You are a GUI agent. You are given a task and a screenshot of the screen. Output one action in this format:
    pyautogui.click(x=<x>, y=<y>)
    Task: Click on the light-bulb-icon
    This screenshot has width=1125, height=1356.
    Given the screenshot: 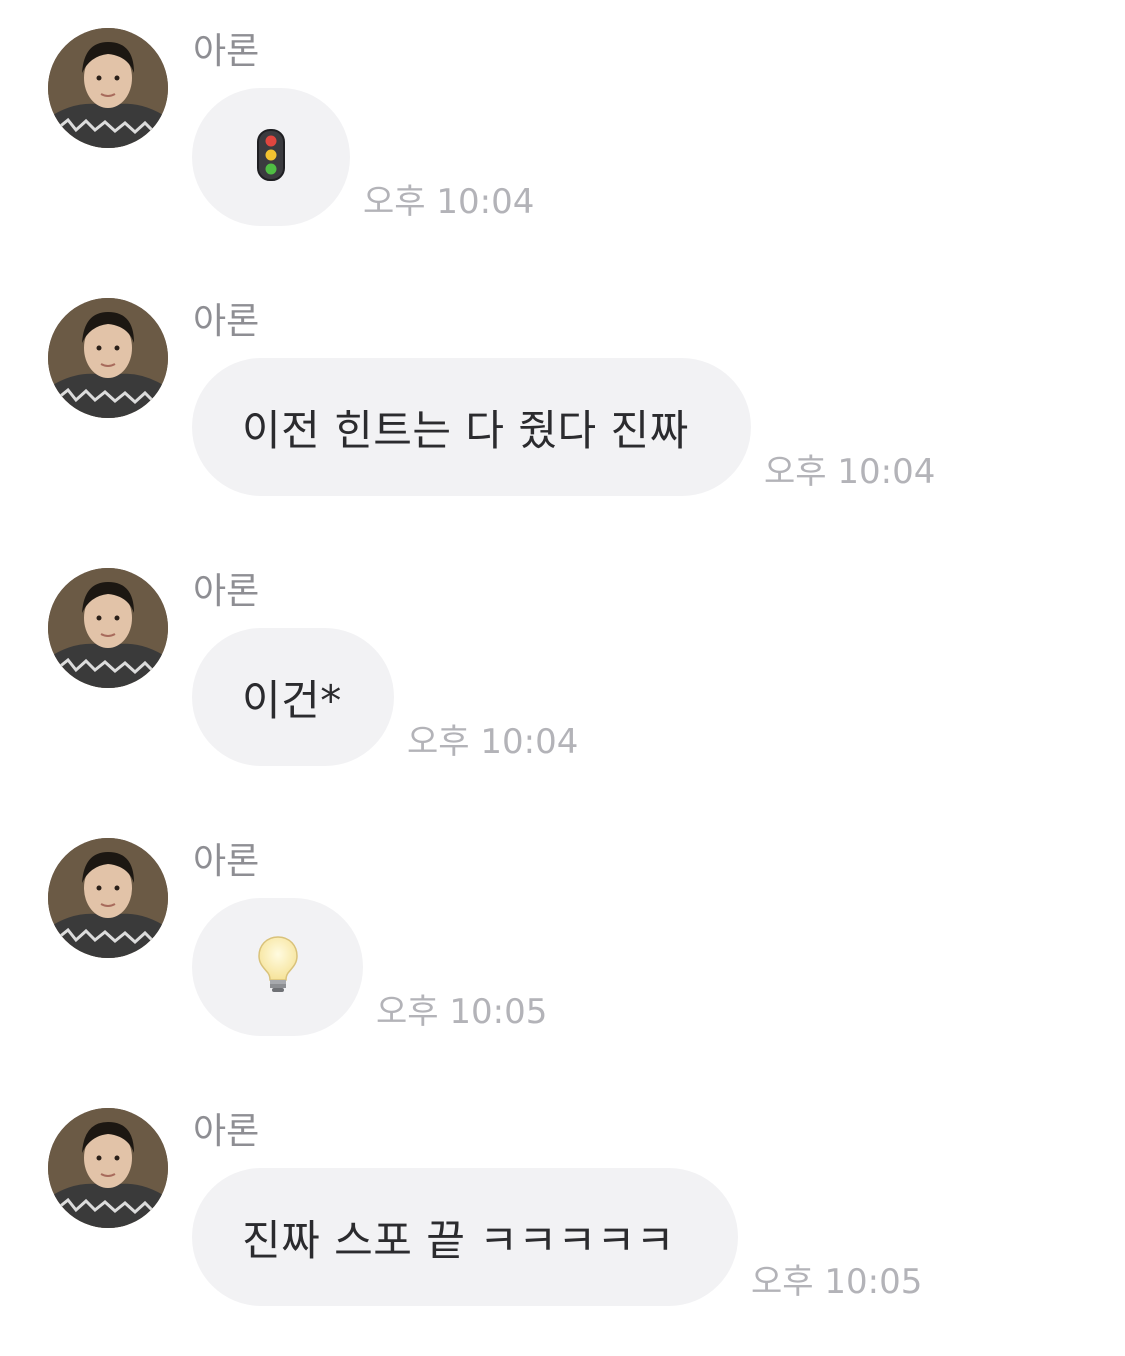 What is the action you would take?
    pyautogui.click(x=278, y=967)
    